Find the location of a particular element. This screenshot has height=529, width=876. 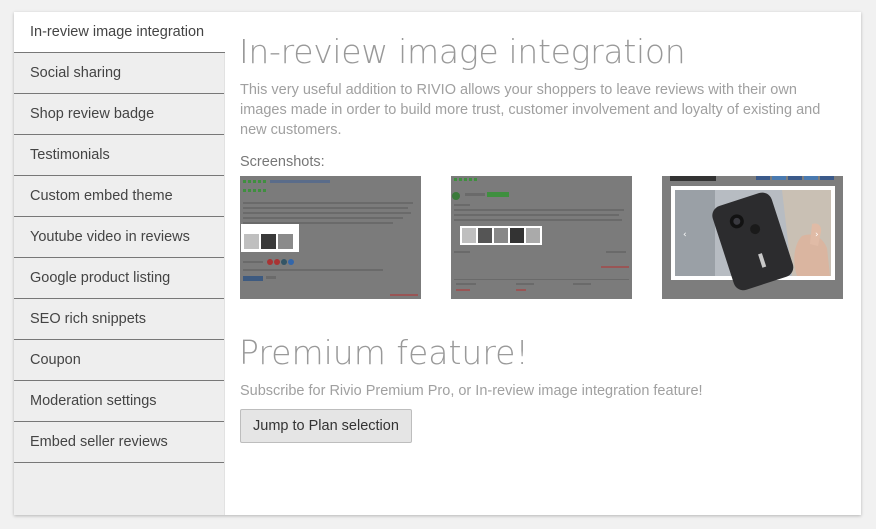

sidebar-item-seo-rich-snippets: SEO rich snippets is located at coordinates (119, 319).